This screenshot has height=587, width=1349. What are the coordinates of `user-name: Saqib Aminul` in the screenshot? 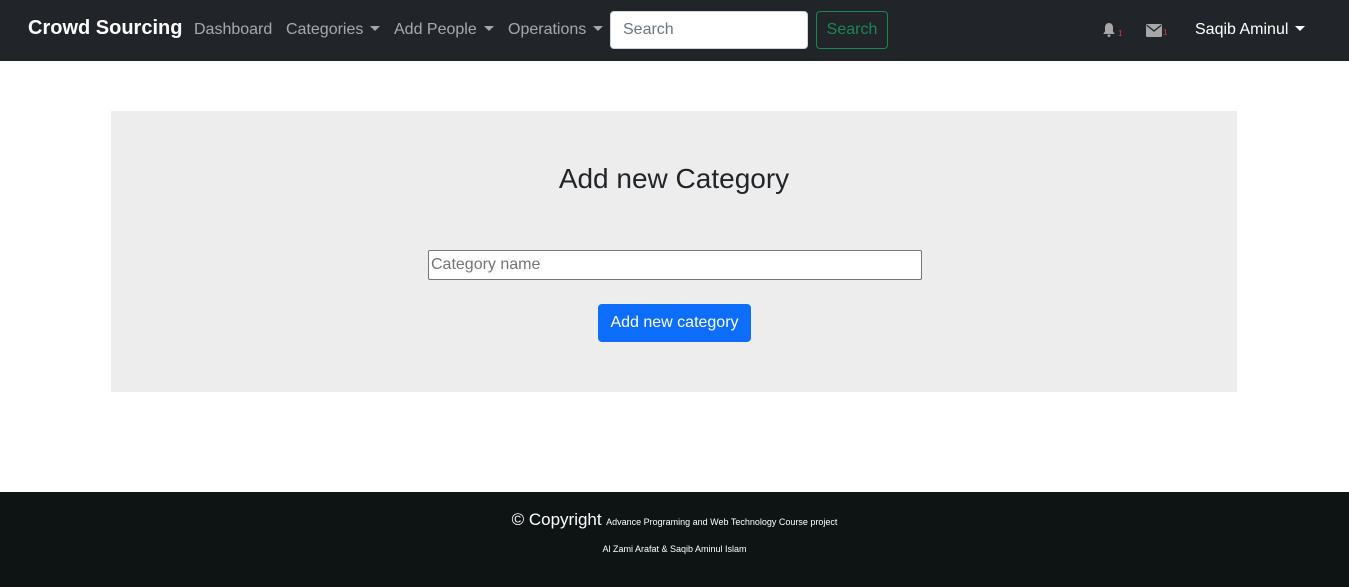 It's located at (1242, 29).